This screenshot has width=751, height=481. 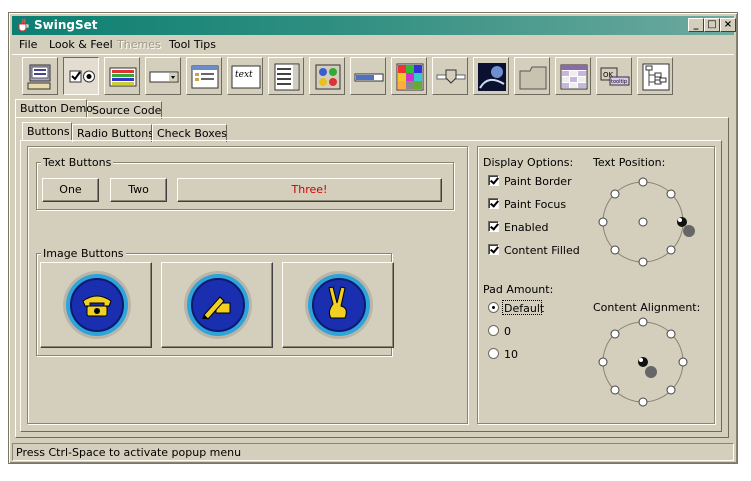 I want to click on toolbar-table-button, so click(x=573, y=76).